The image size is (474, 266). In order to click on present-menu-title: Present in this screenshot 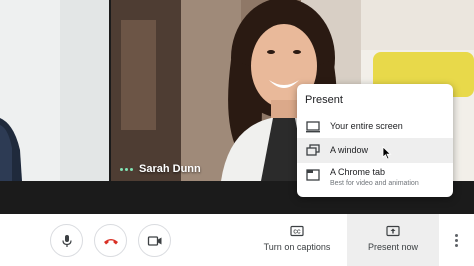, I will do `click(324, 100)`.